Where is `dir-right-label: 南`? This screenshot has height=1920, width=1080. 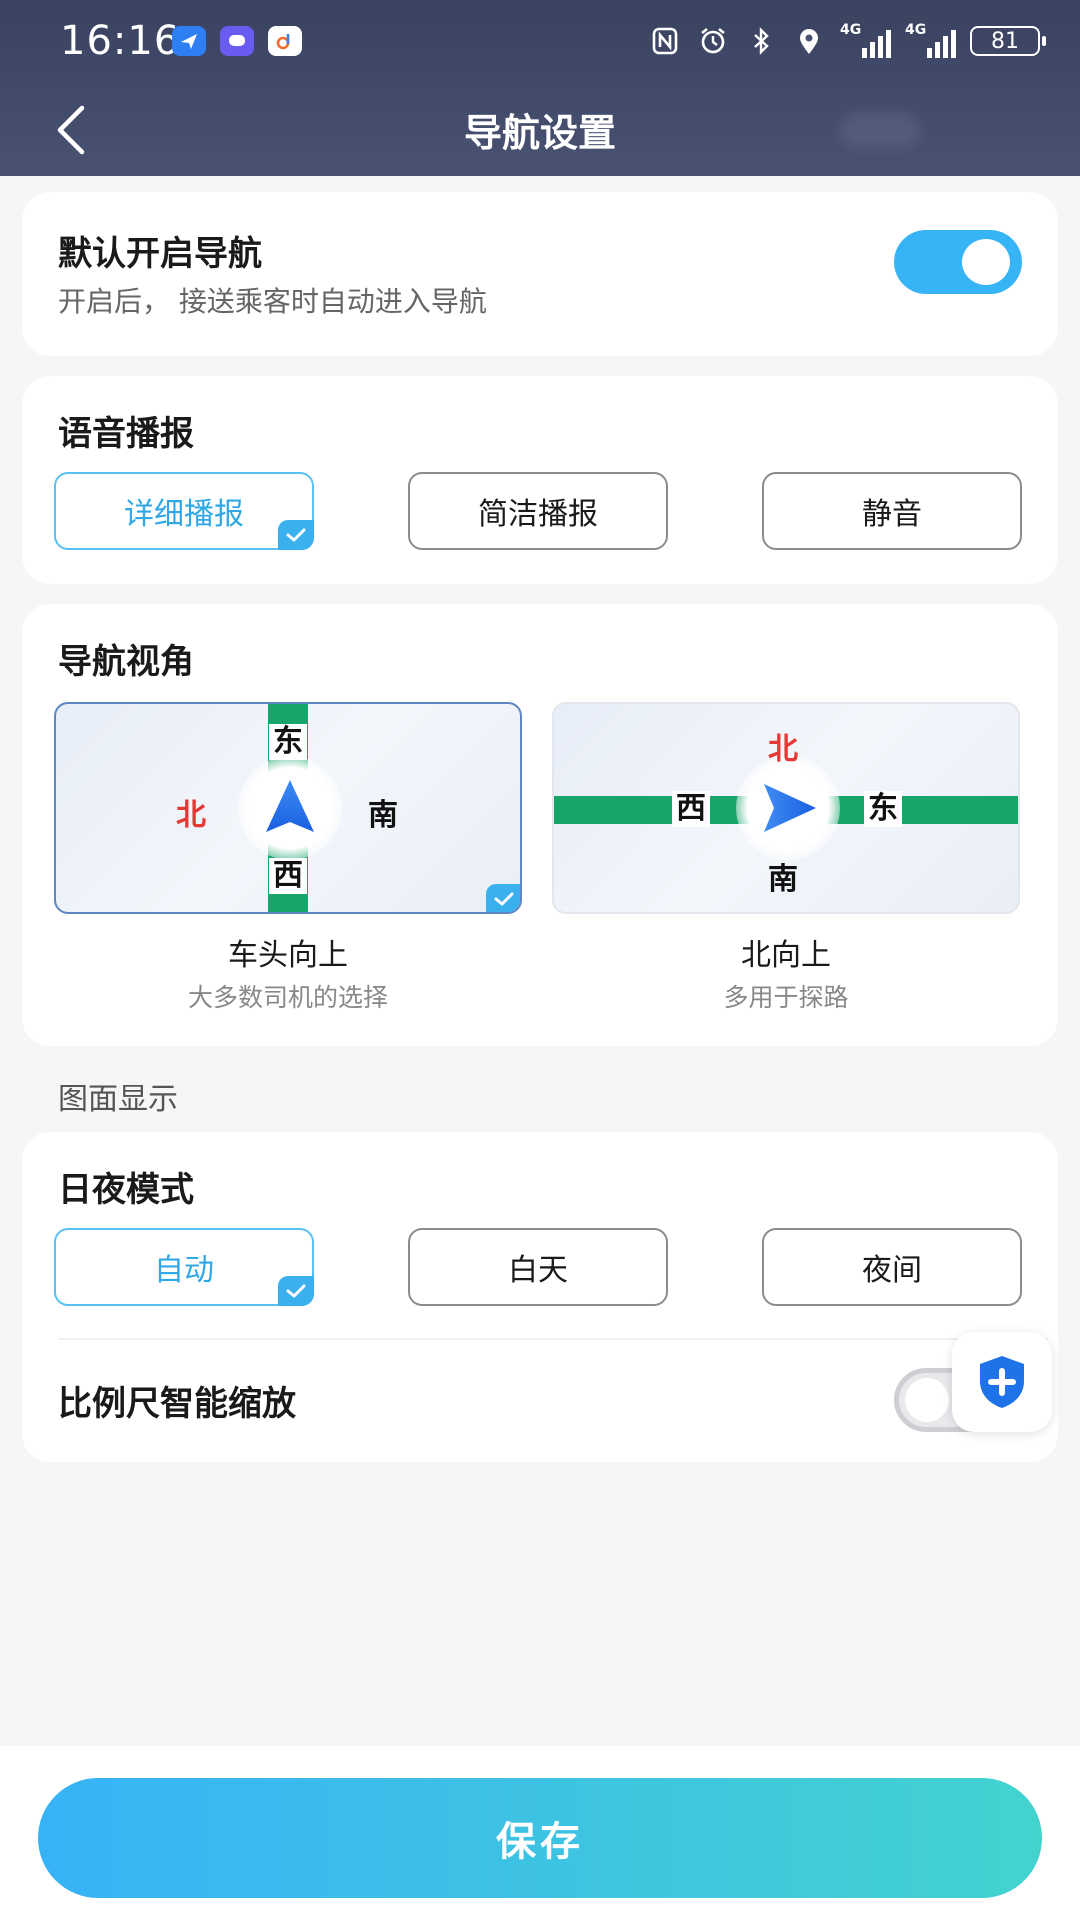 dir-right-label: 南 is located at coordinates (383, 815).